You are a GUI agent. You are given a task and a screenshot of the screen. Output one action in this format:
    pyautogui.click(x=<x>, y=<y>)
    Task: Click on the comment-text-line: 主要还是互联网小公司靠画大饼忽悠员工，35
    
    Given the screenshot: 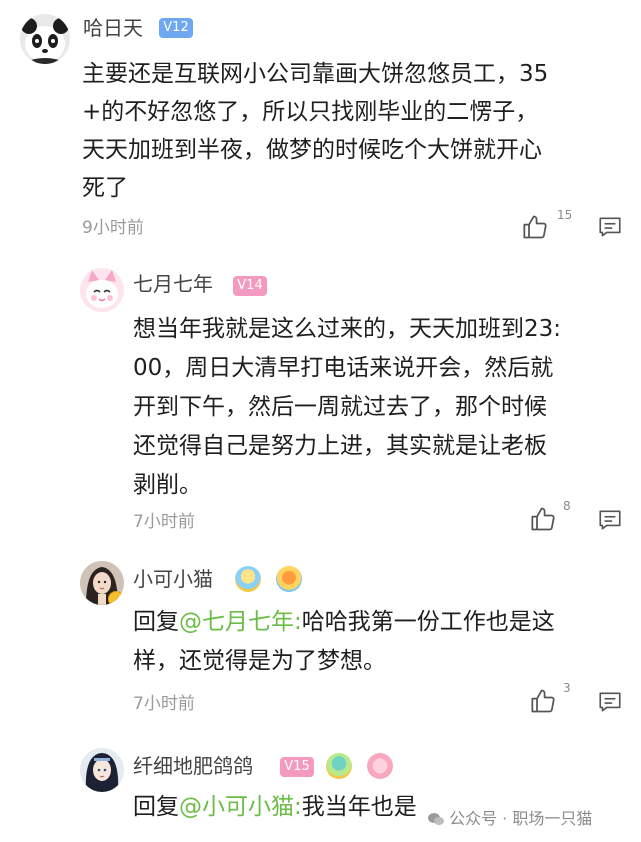 What is the action you would take?
    pyautogui.click(x=315, y=74)
    